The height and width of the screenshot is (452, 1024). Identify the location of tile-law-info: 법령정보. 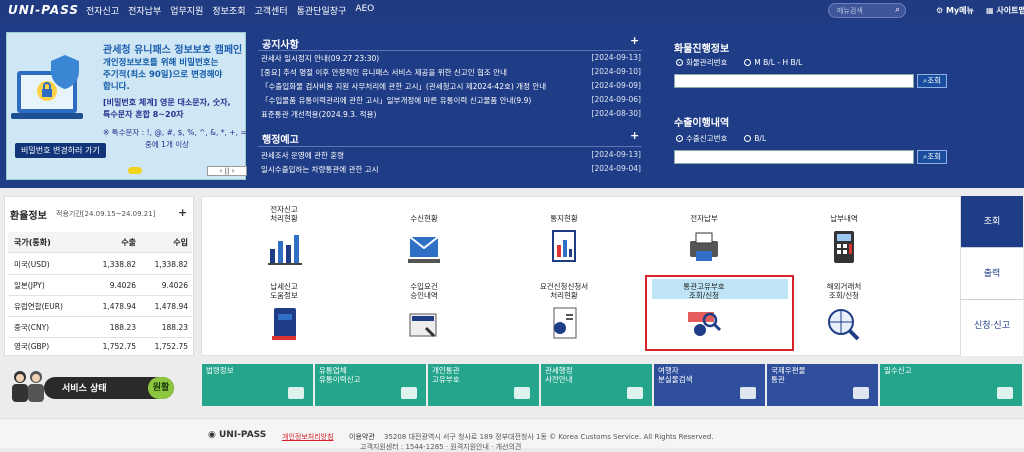
(257, 385).